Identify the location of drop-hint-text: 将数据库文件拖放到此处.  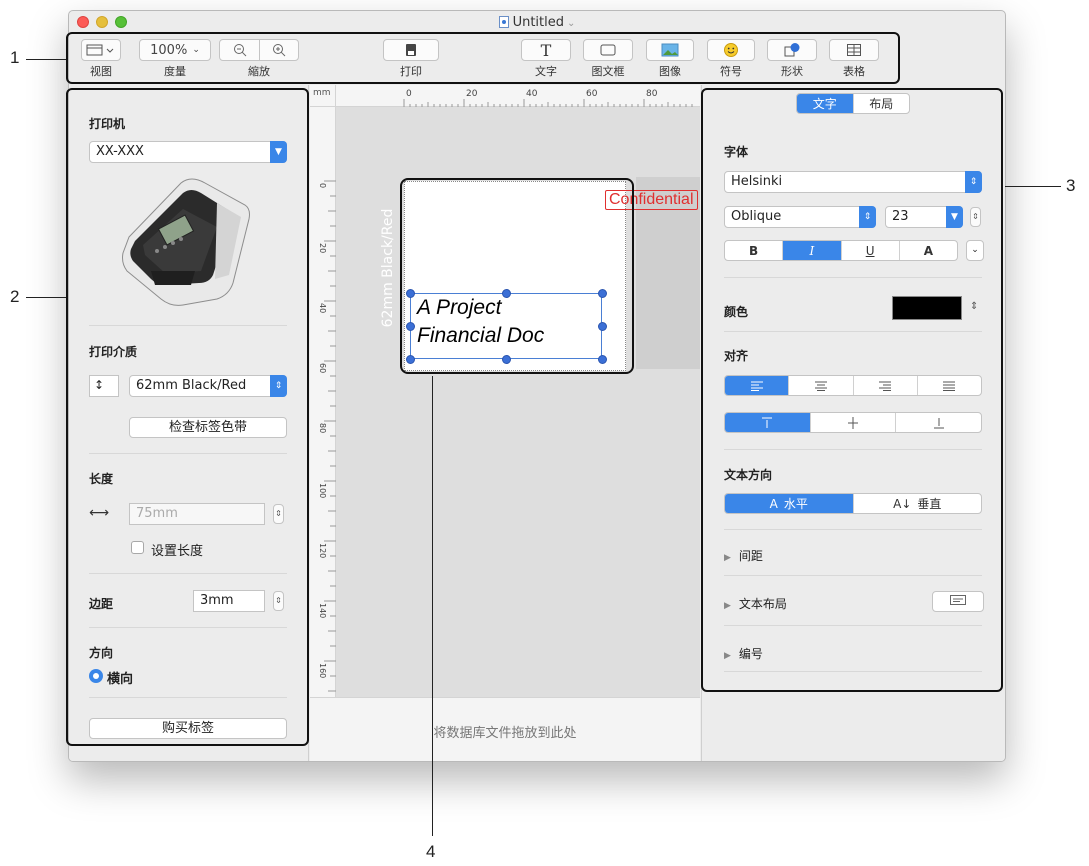
(505, 733).